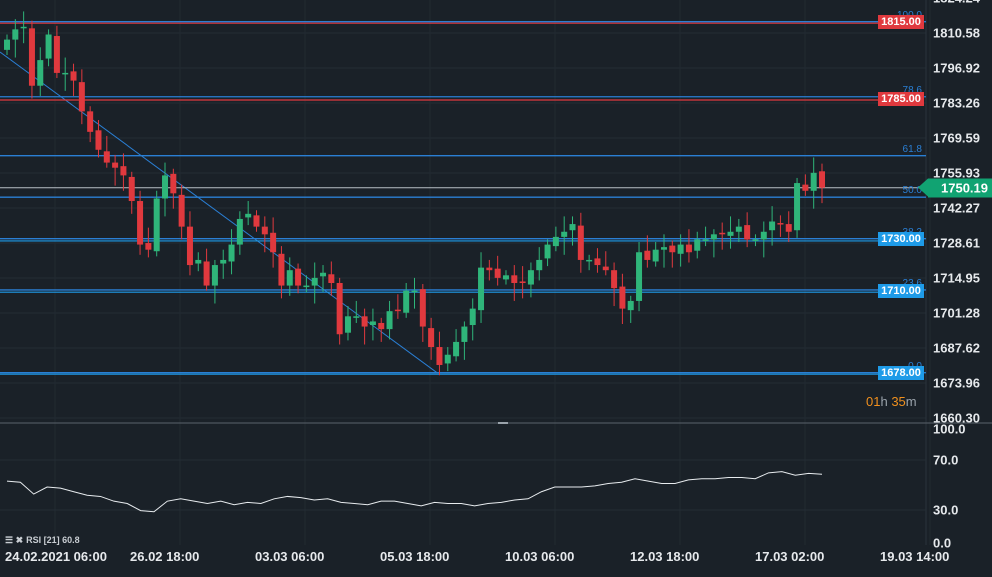  I want to click on candle-timer: 01h 35m, so click(891, 401).